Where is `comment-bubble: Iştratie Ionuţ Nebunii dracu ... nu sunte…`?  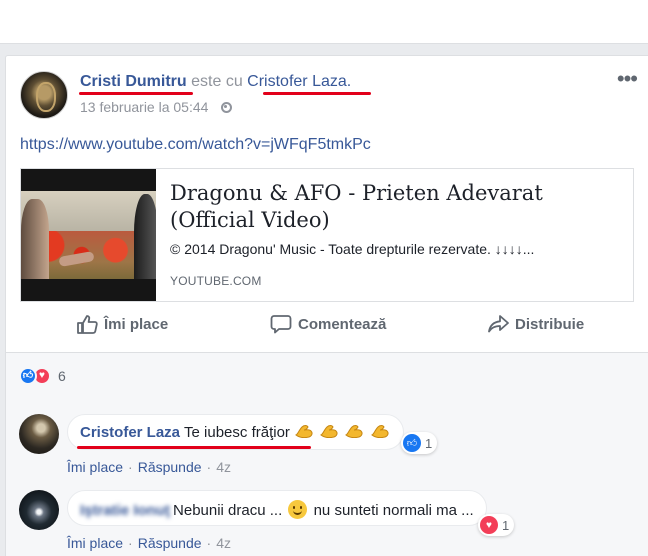
comment-bubble: Iştratie Ionuţ Nebunii dracu ... nu sunte… is located at coordinates (277, 508).